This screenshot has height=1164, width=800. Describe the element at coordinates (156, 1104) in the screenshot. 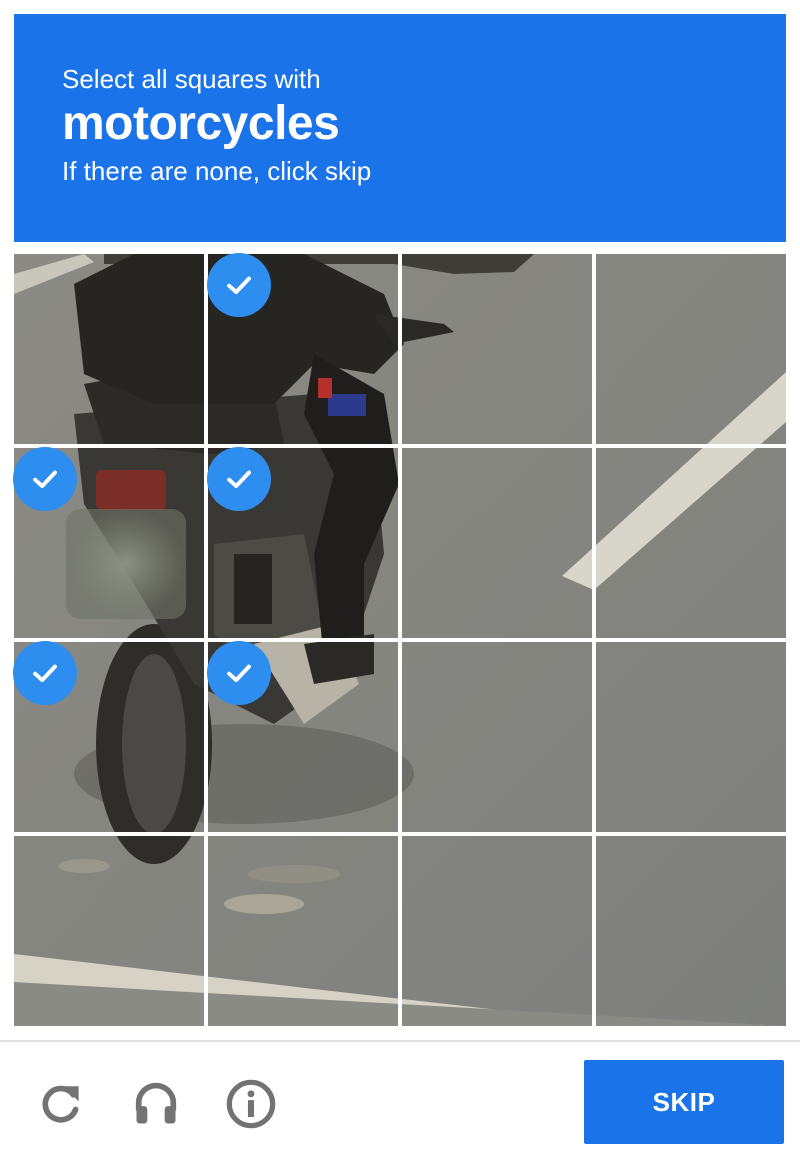

I see `headphones-icon` at that location.